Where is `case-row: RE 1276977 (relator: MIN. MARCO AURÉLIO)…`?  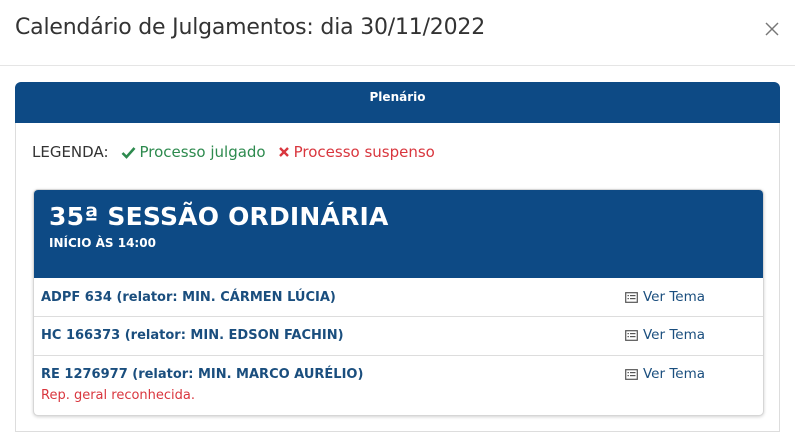
case-row: RE 1276977 (relator: MIN. MARCO AURÉLIO)… is located at coordinates (398, 385).